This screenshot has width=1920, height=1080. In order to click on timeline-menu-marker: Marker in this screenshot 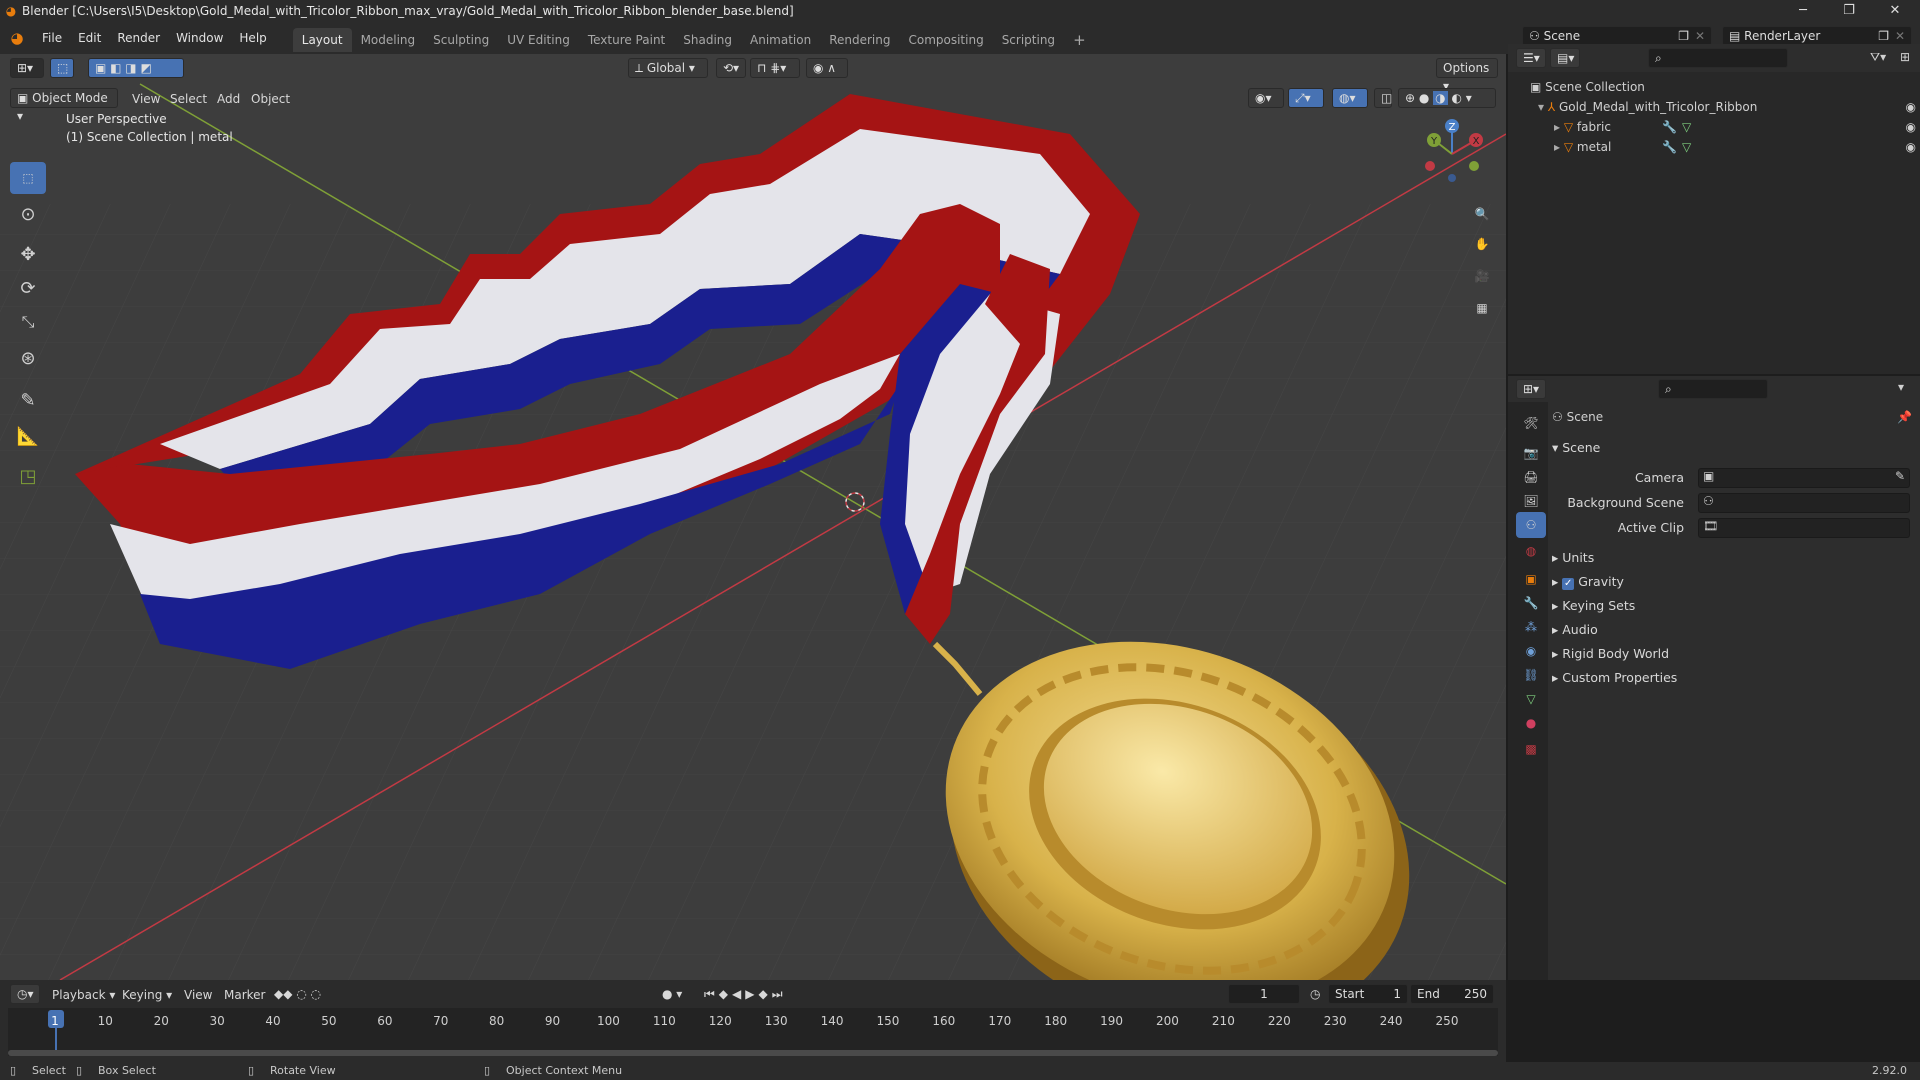, I will do `click(244, 995)`.